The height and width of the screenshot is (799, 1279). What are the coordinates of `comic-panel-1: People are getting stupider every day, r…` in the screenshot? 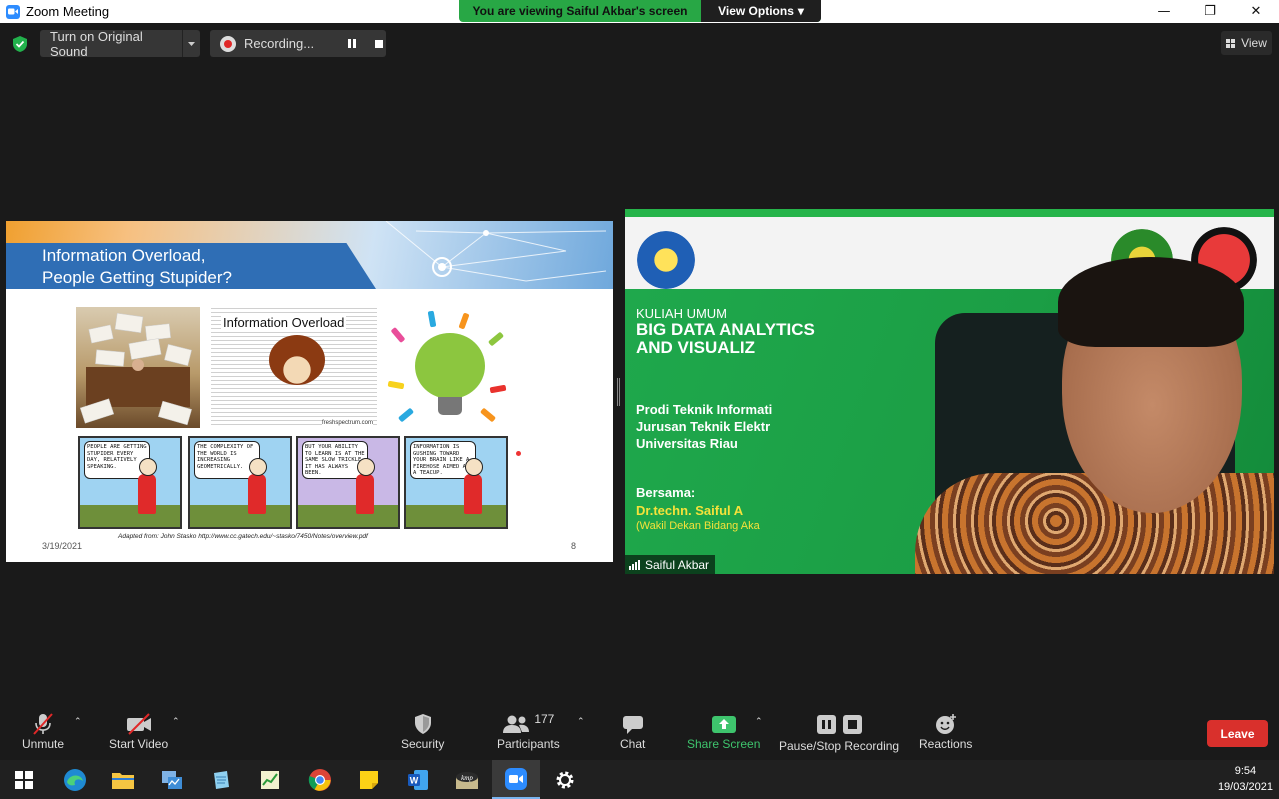 It's located at (130, 482).